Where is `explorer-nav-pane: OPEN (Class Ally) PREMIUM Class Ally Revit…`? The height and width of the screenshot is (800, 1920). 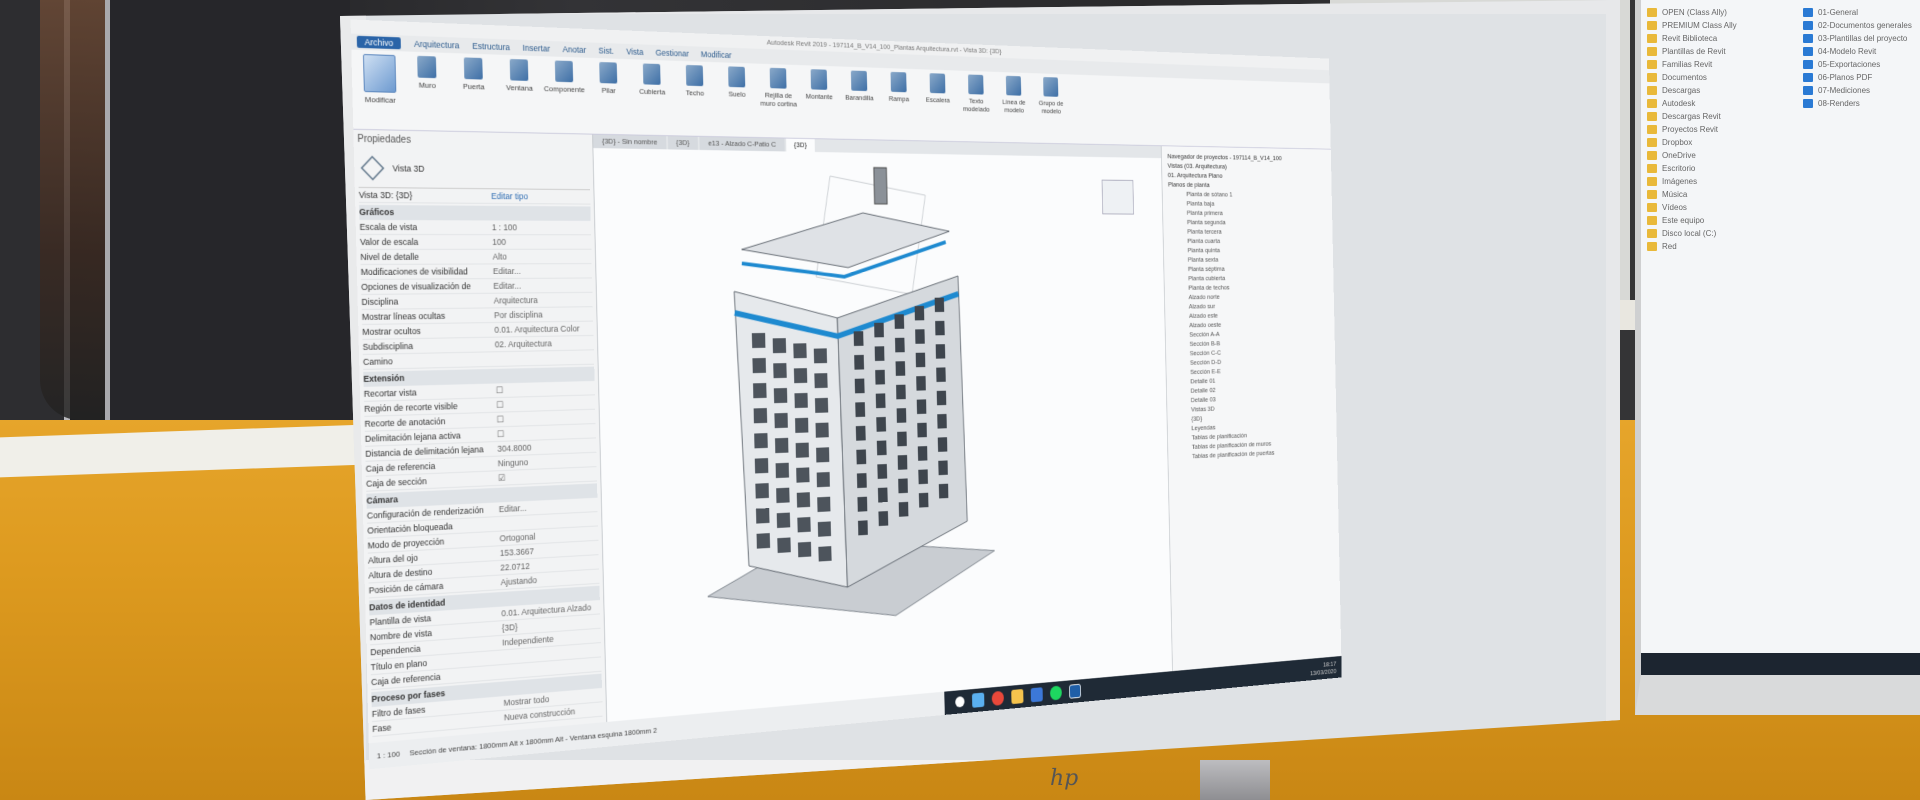 explorer-nav-pane: OPEN (Class Ally) PREMIUM Class Ally Revit… is located at coordinates (1722, 129).